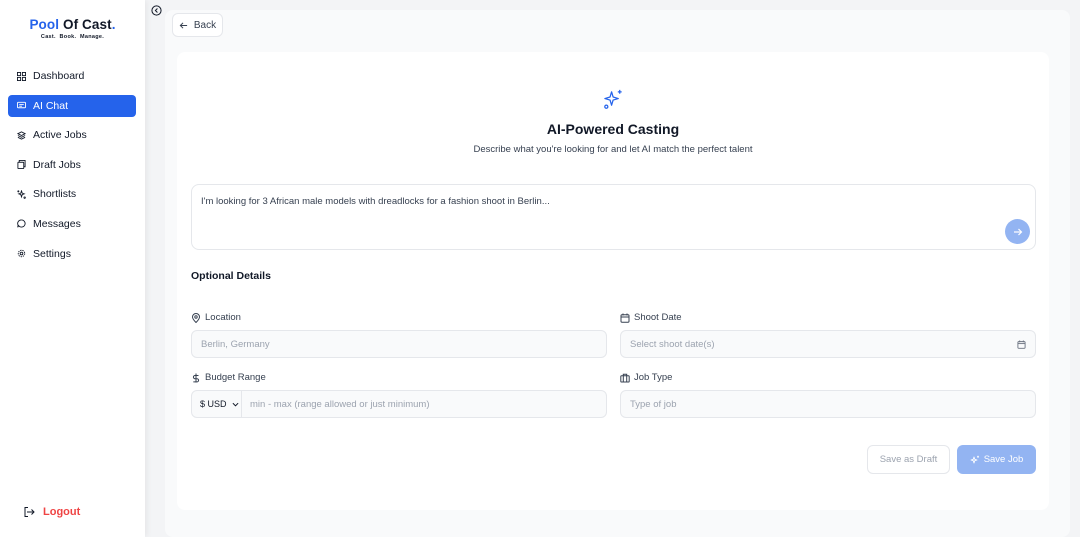 The image size is (1080, 537). Describe the element at coordinates (223, 317) in the screenshot. I see `location-label-text: Location` at that location.